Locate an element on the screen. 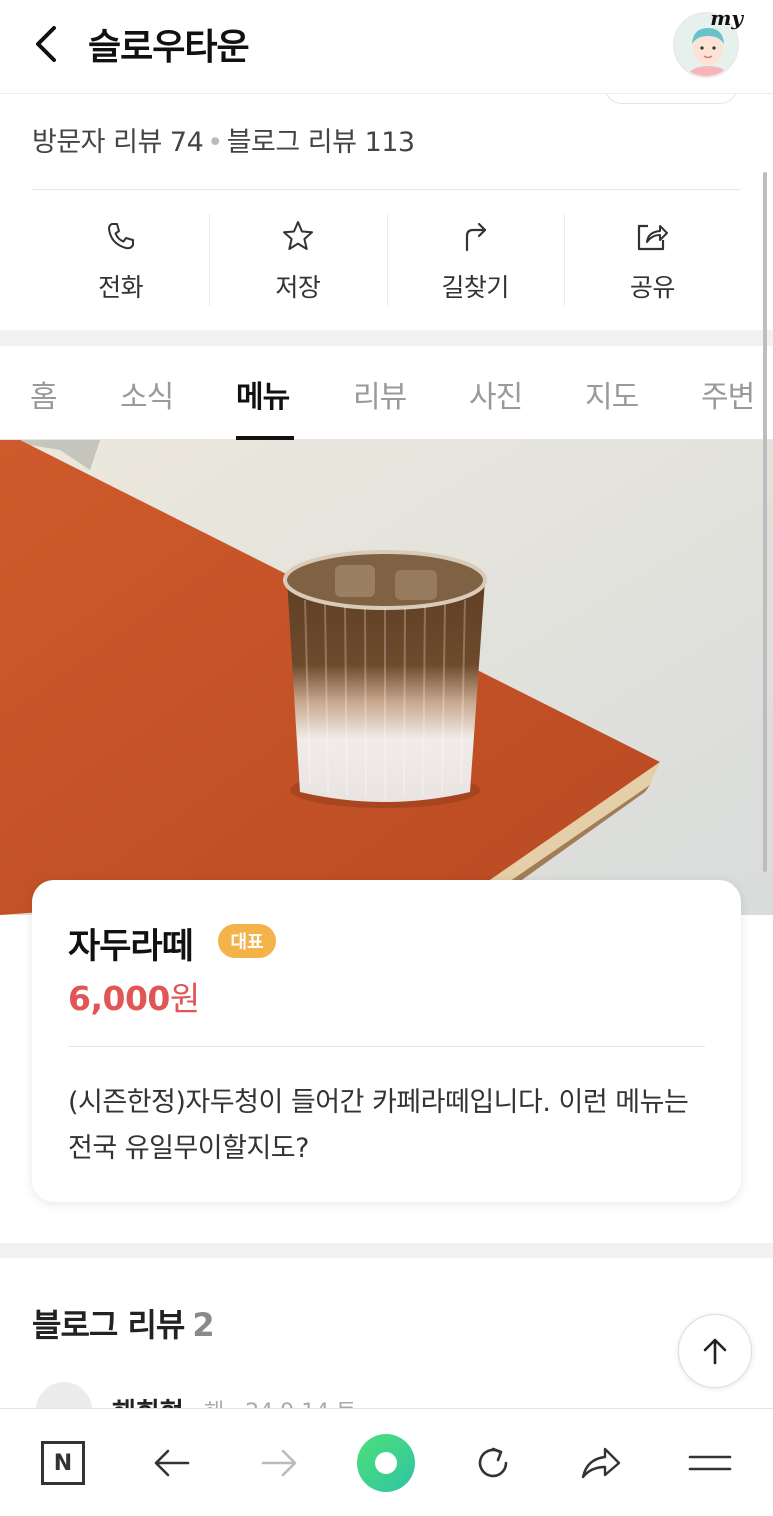  menu-item-price: 6,000원 is located at coordinates (134, 998).